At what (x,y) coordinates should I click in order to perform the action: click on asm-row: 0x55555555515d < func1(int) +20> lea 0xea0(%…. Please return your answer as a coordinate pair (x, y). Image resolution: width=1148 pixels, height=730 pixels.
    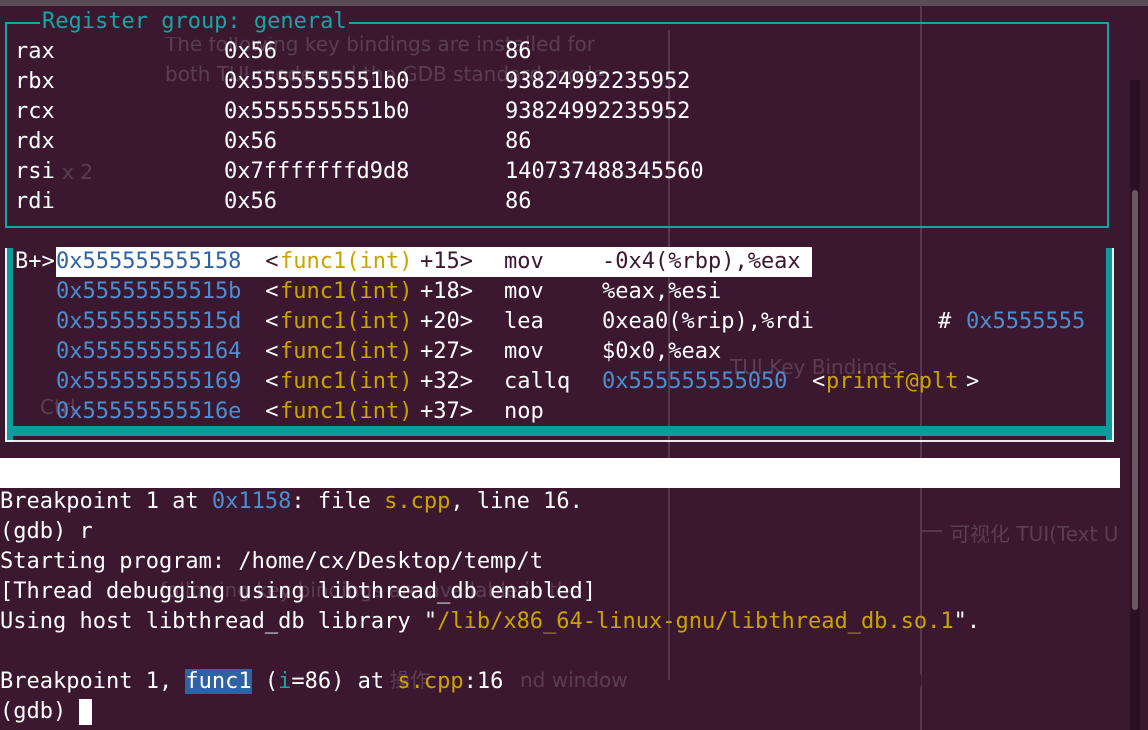
    Looking at the image, I should click on (550, 322).